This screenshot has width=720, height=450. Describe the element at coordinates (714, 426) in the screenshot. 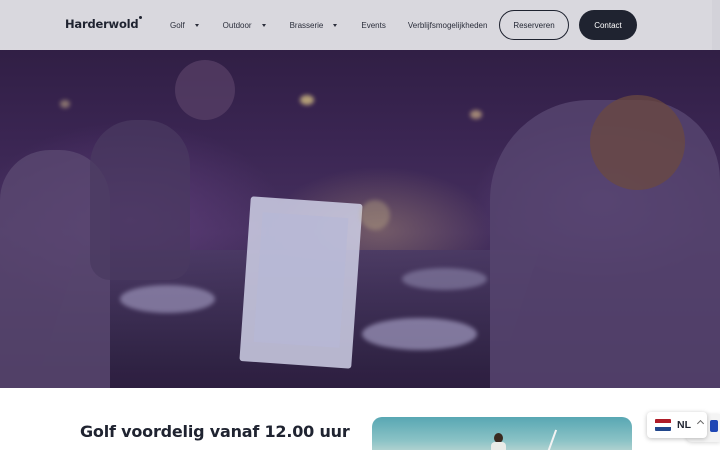

I see `widget-icon` at that location.